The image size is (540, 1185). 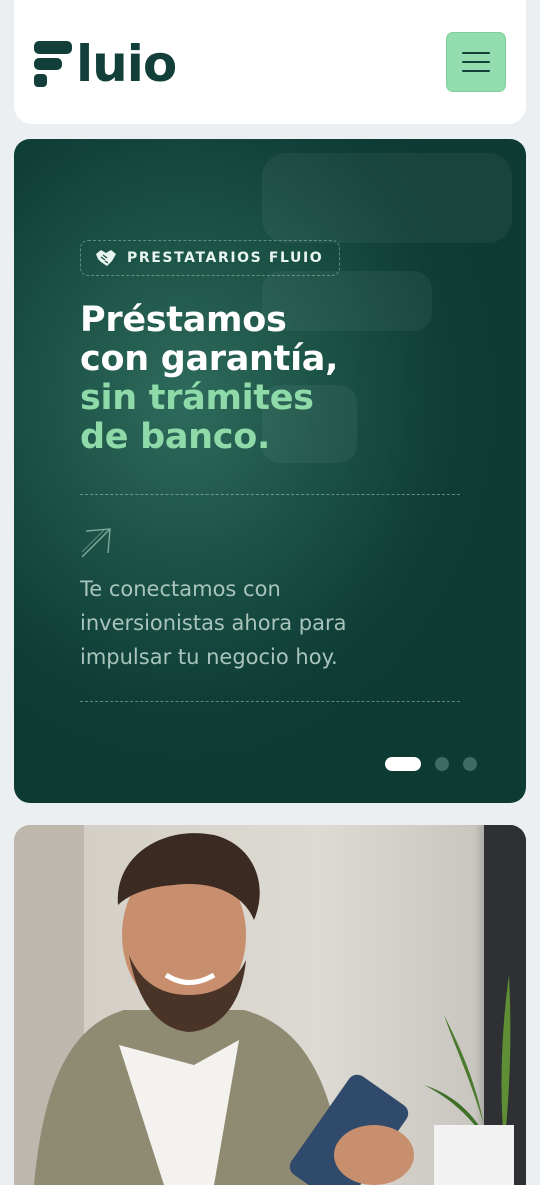 I want to click on carousel-dot-active, so click(x=403, y=764).